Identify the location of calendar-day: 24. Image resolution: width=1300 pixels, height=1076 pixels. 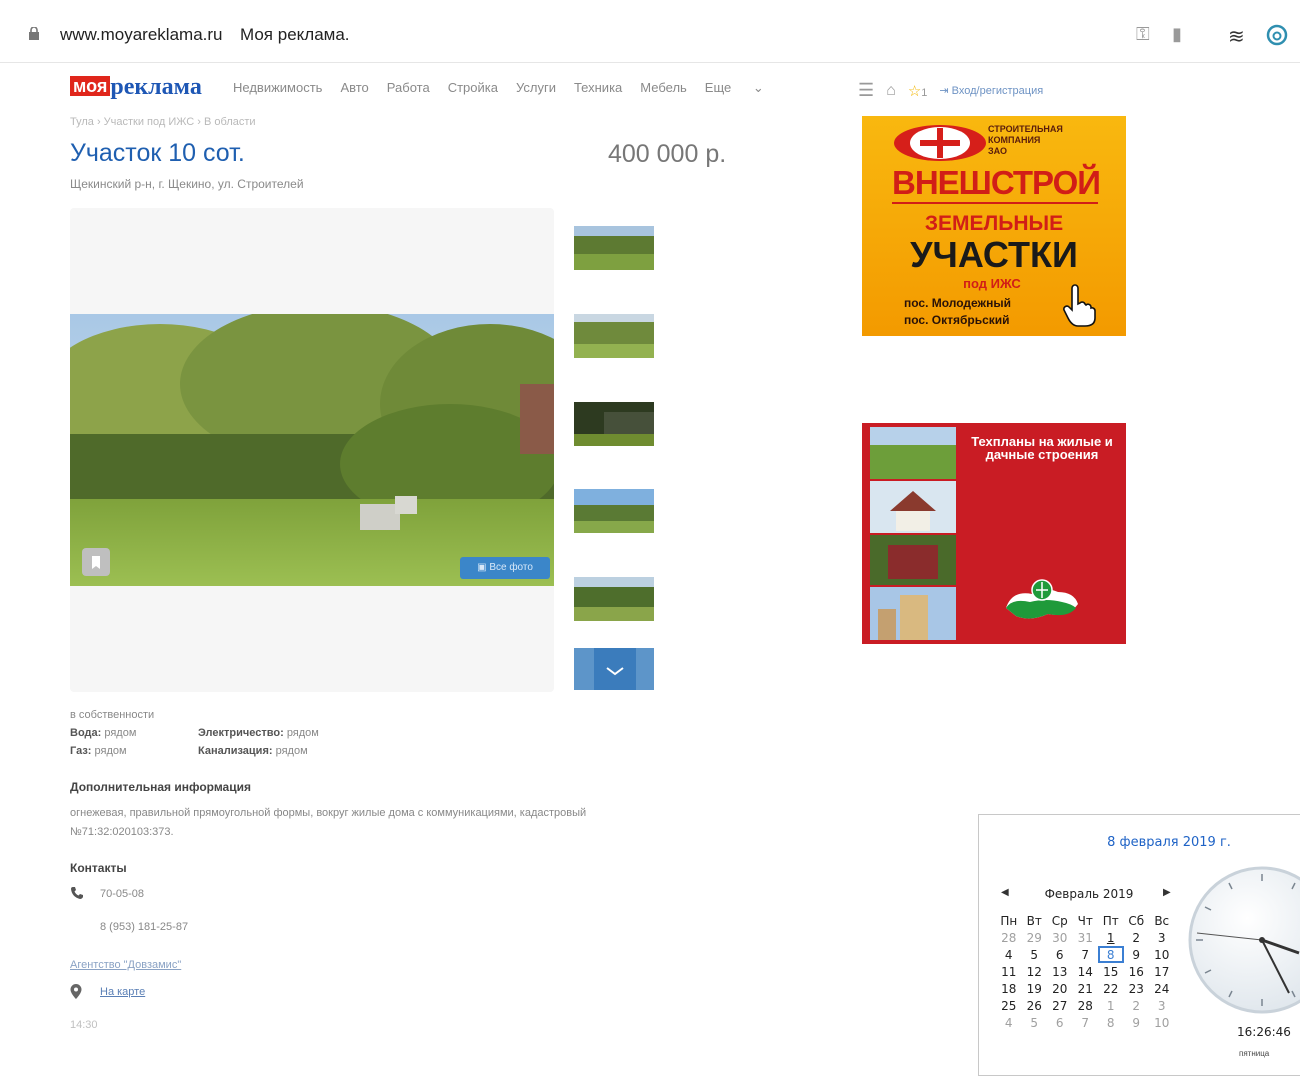
(1162, 988).